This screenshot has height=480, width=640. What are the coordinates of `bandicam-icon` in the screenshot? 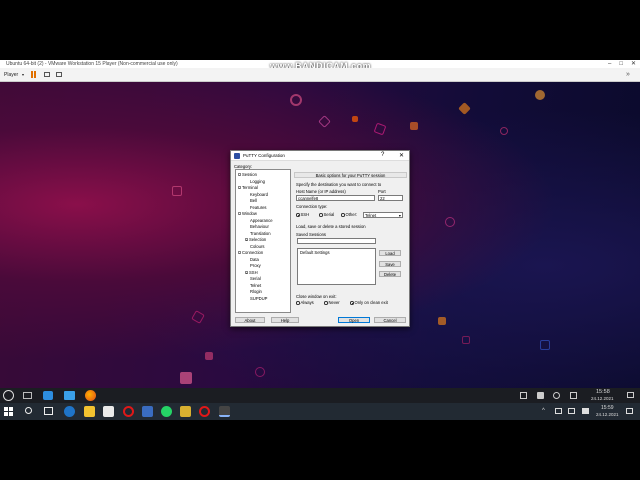 It's located at (204, 411).